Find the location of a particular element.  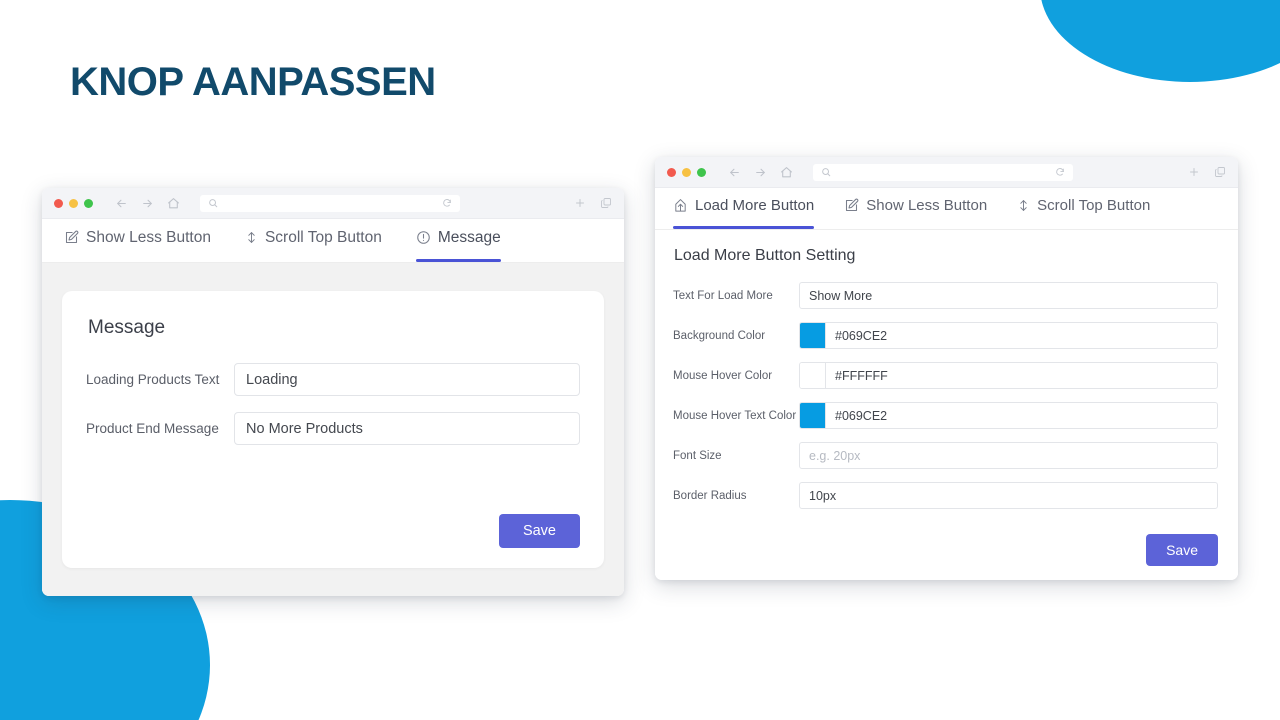

field-label: Product End Message is located at coordinates (152, 428).